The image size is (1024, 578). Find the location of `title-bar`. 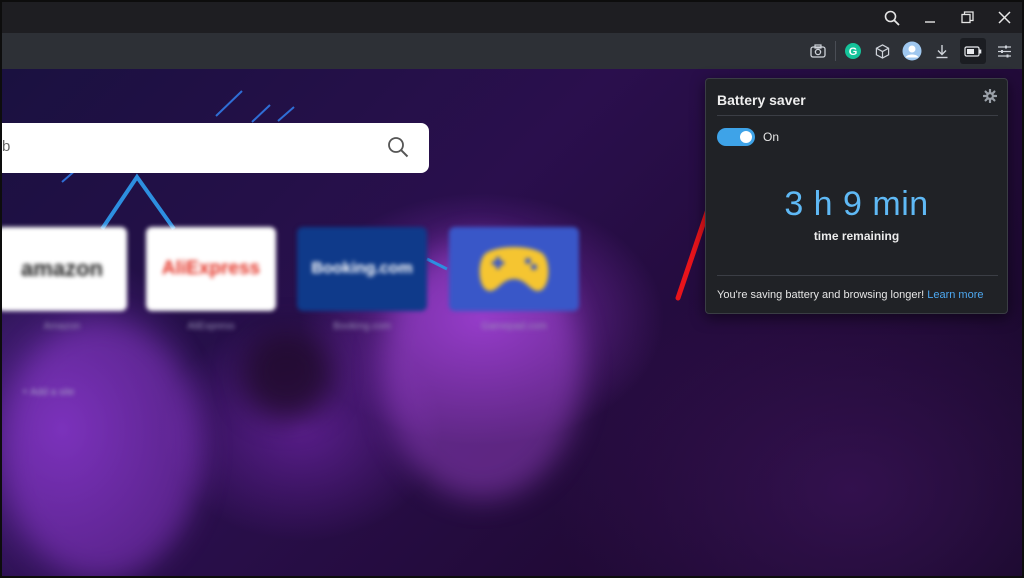

title-bar is located at coordinates (512, 17).